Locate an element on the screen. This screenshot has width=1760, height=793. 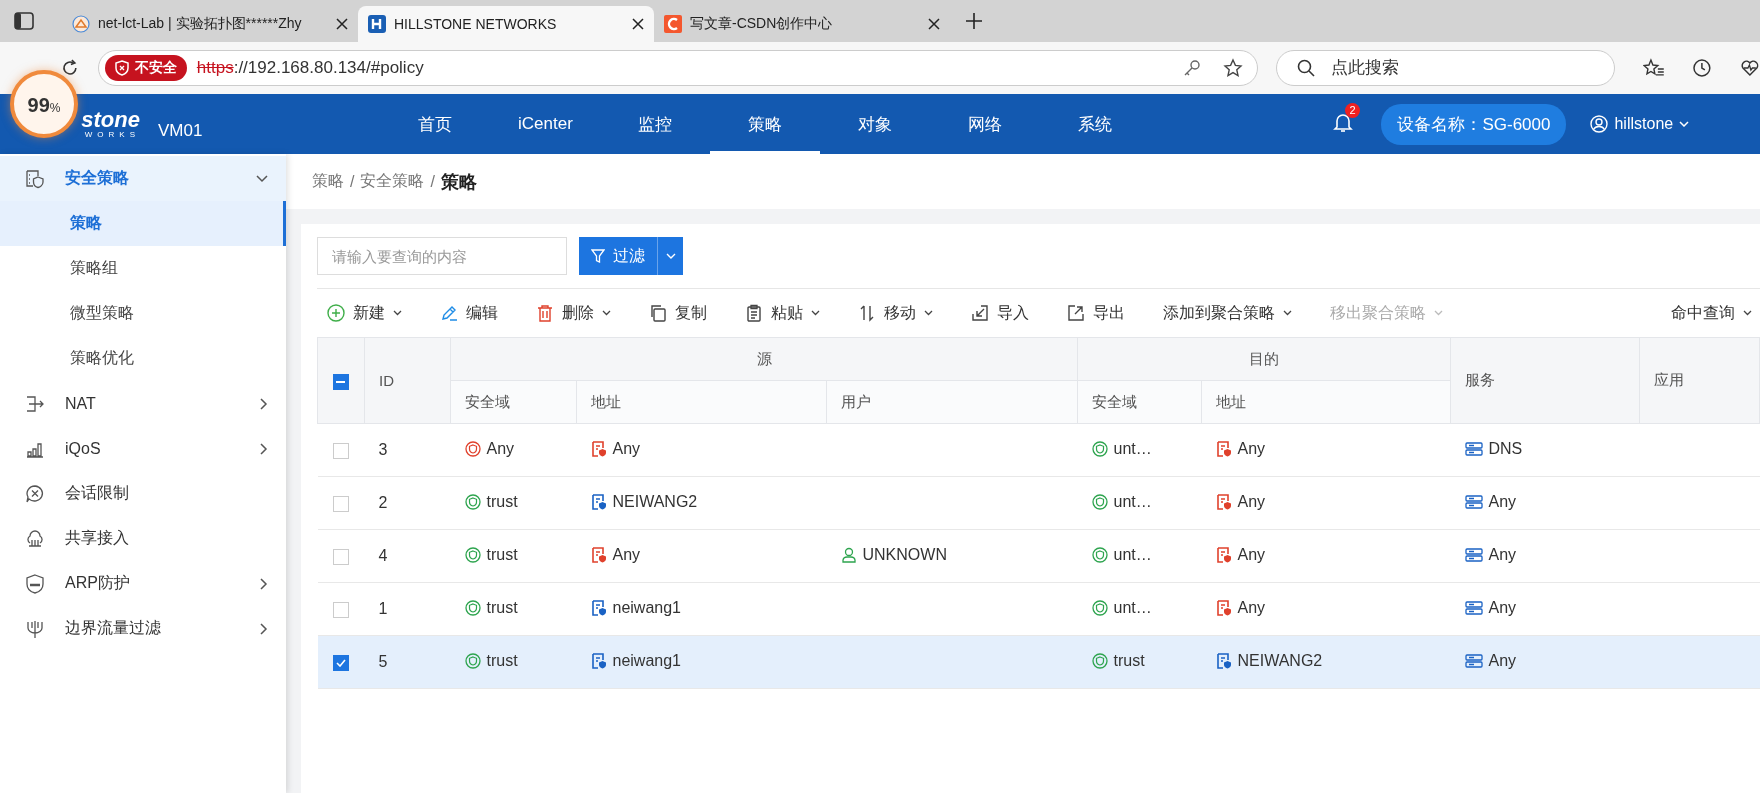
nav-tab: 对象 is located at coordinates (875, 124).